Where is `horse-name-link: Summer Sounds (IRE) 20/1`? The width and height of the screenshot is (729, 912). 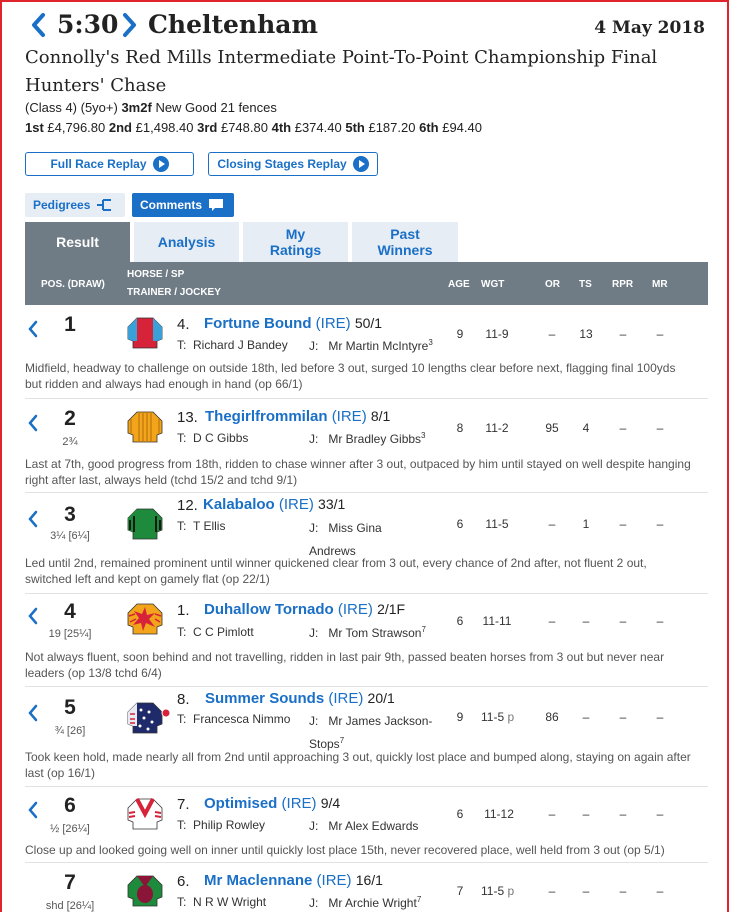
horse-name-link: Summer Sounds (IRE) 20/1 is located at coordinates (300, 698).